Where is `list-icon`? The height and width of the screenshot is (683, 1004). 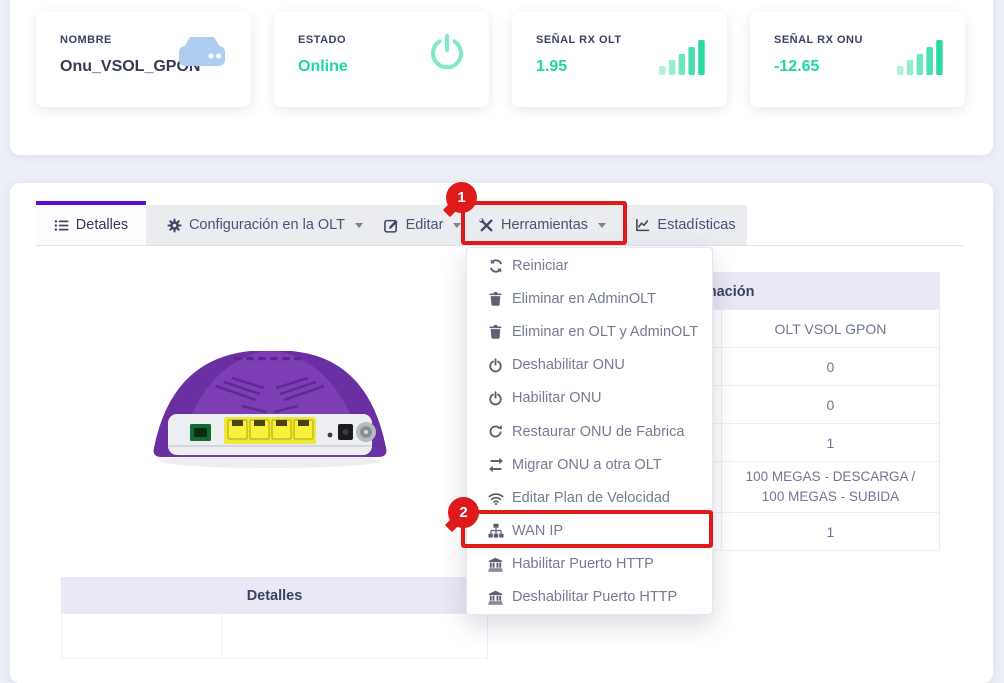 list-icon is located at coordinates (61, 225).